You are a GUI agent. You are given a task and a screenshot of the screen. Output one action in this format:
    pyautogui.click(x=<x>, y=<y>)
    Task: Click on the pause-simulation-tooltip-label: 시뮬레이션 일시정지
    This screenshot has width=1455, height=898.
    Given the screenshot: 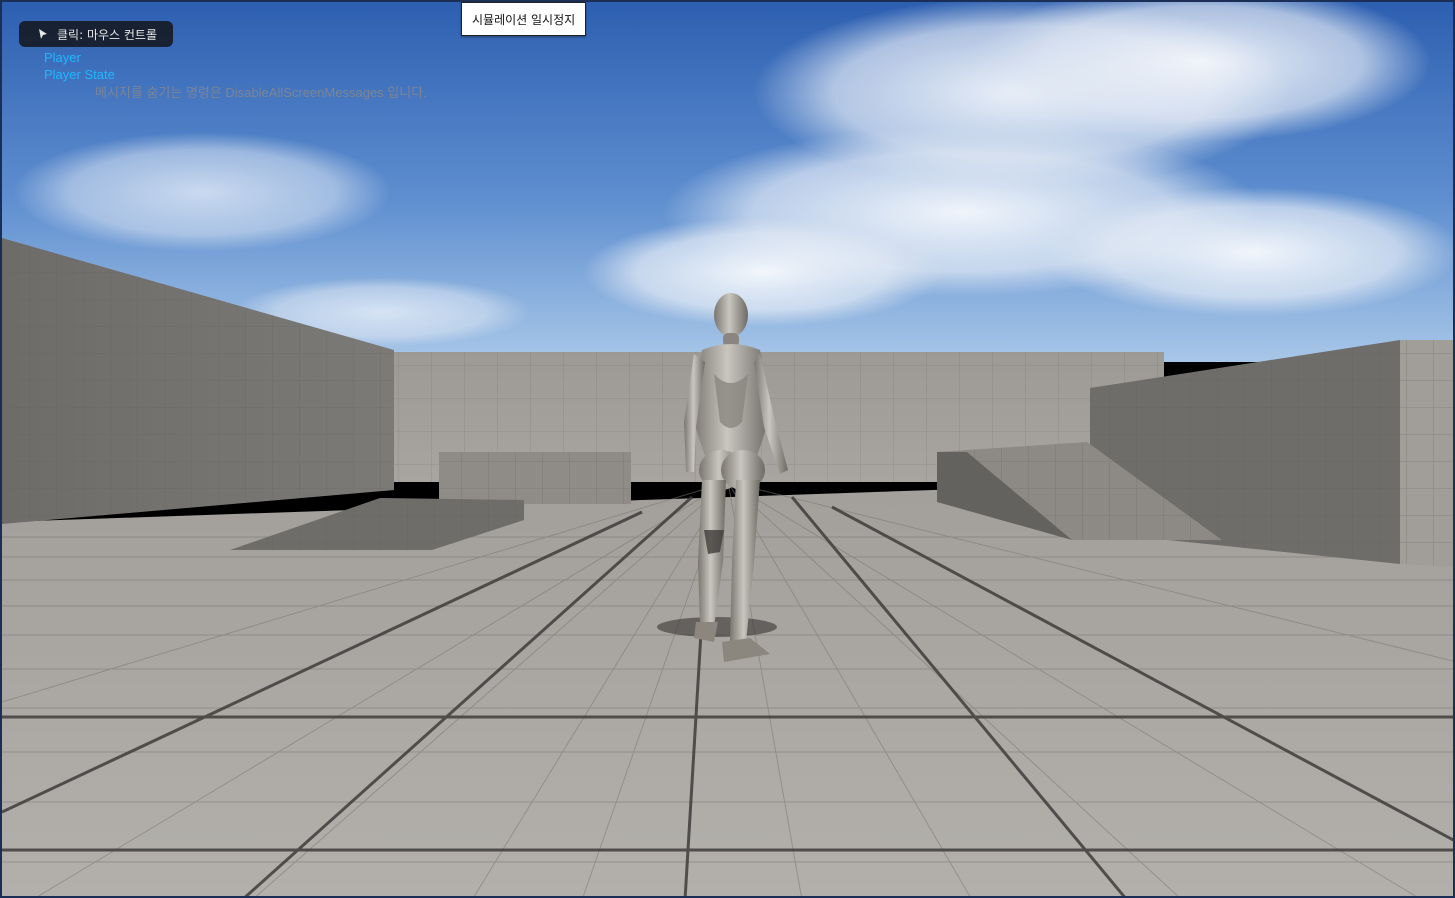 What is the action you would take?
    pyautogui.click(x=524, y=19)
    